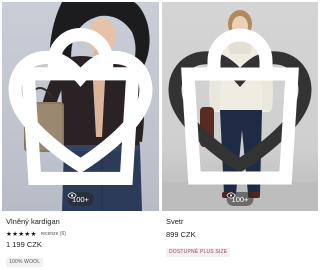  What do you see at coordinates (53, 233) in the screenshot?
I see `review-count: recenze (6)` at bounding box center [53, 233].